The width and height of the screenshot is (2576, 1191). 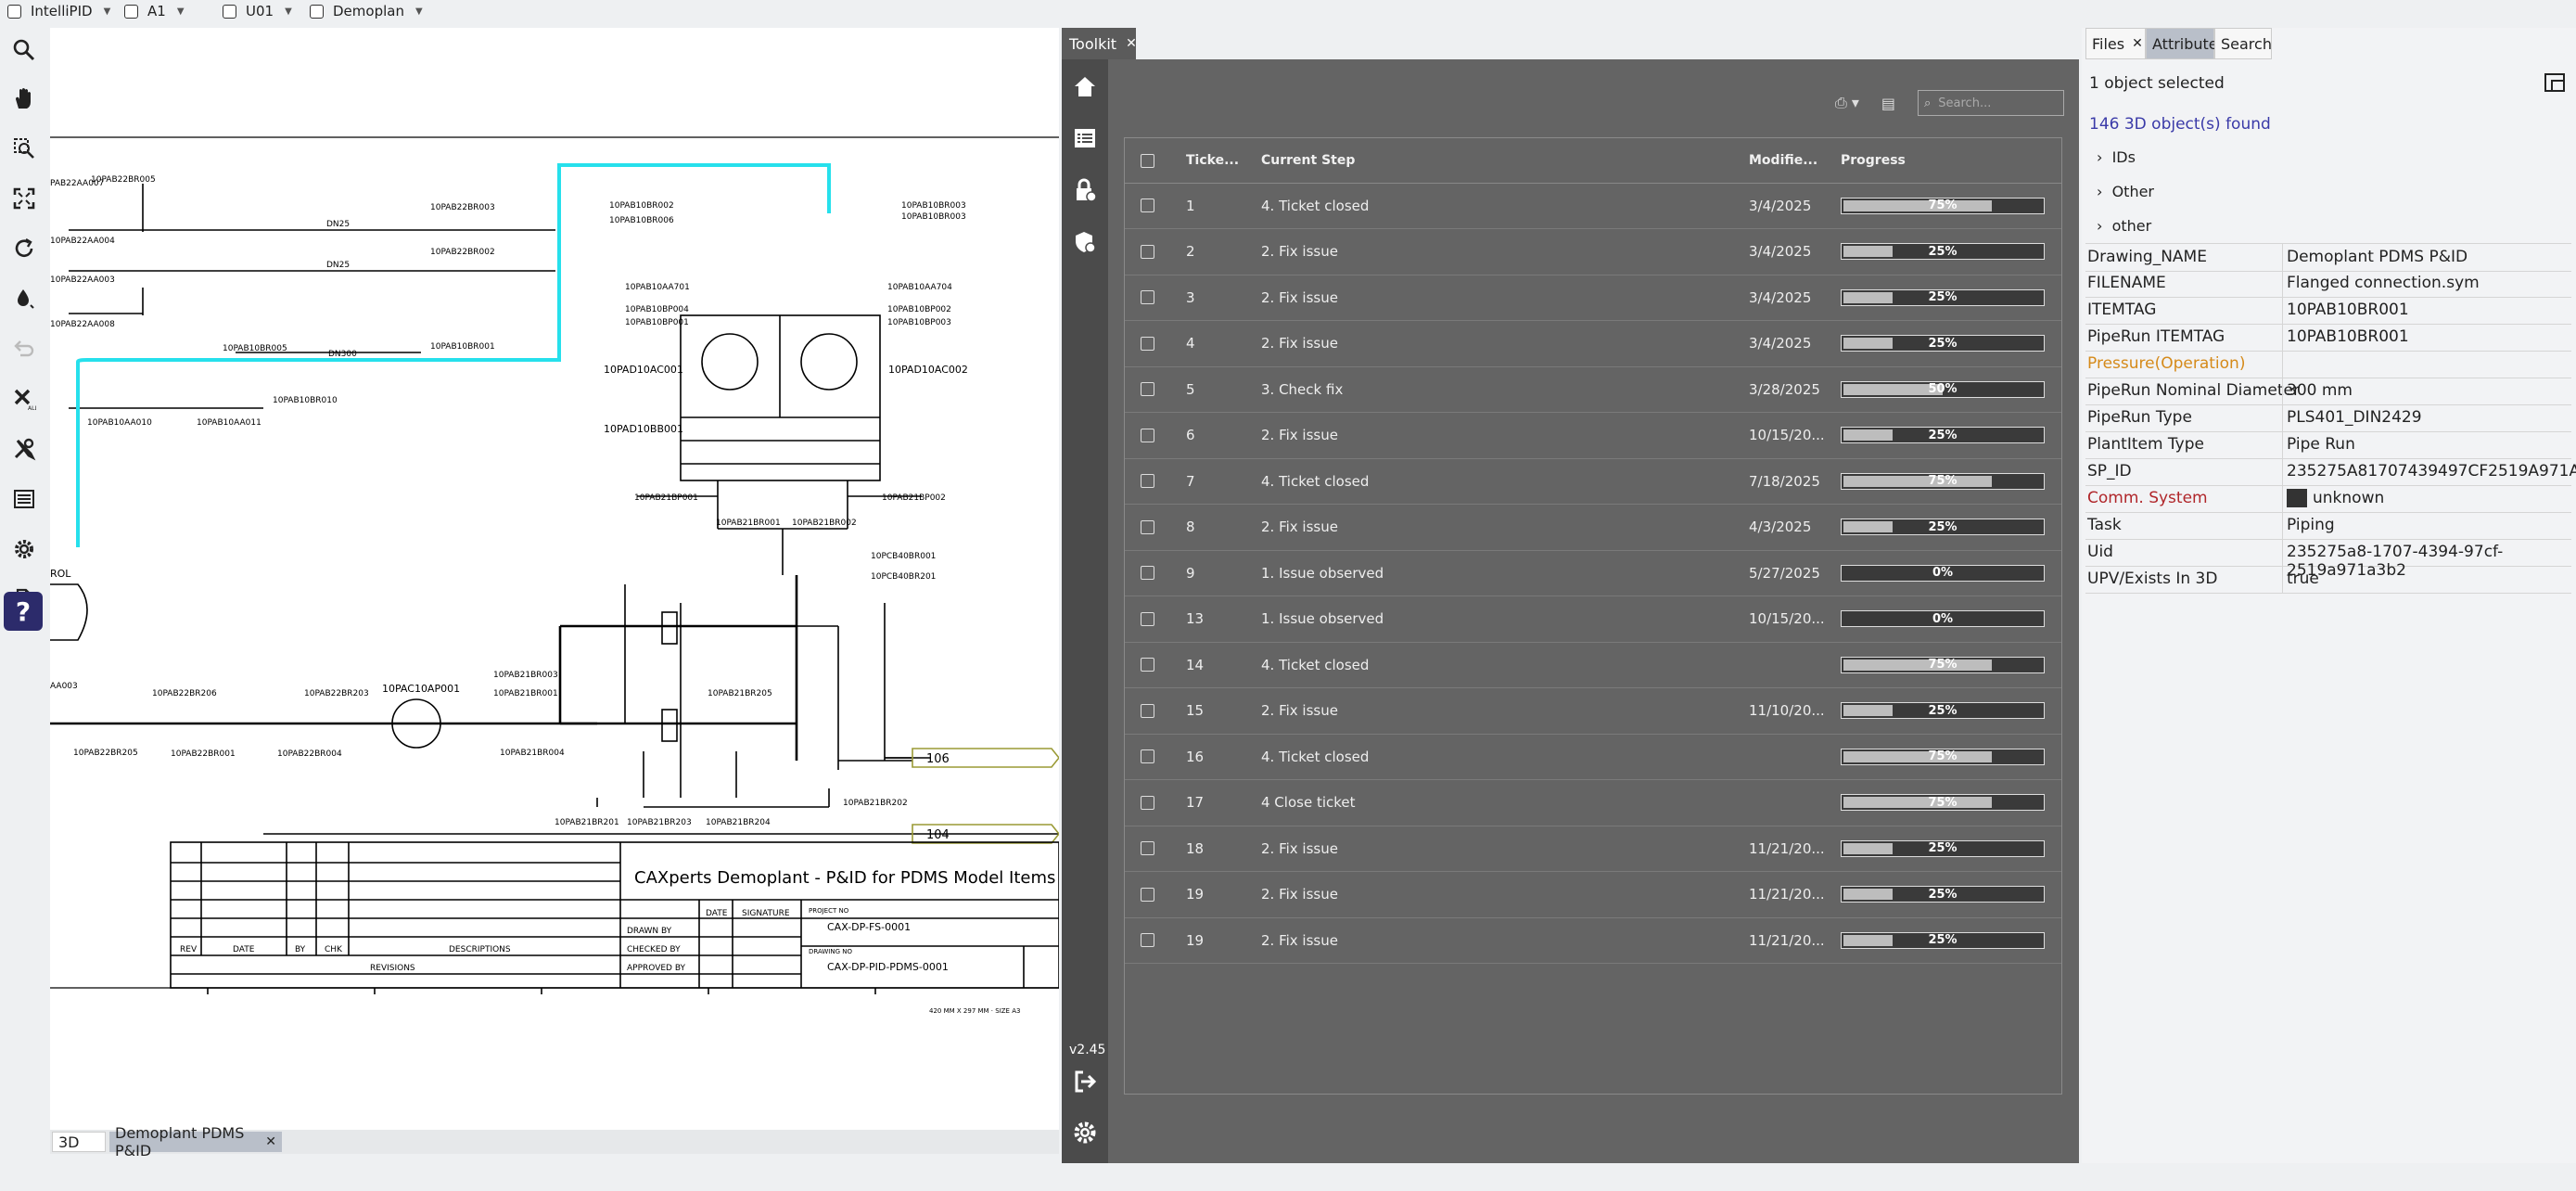 What do you see at coordinates (24, 611) in the screenshot?
I see `help-icon: ?` at bounding box center [24, 611].